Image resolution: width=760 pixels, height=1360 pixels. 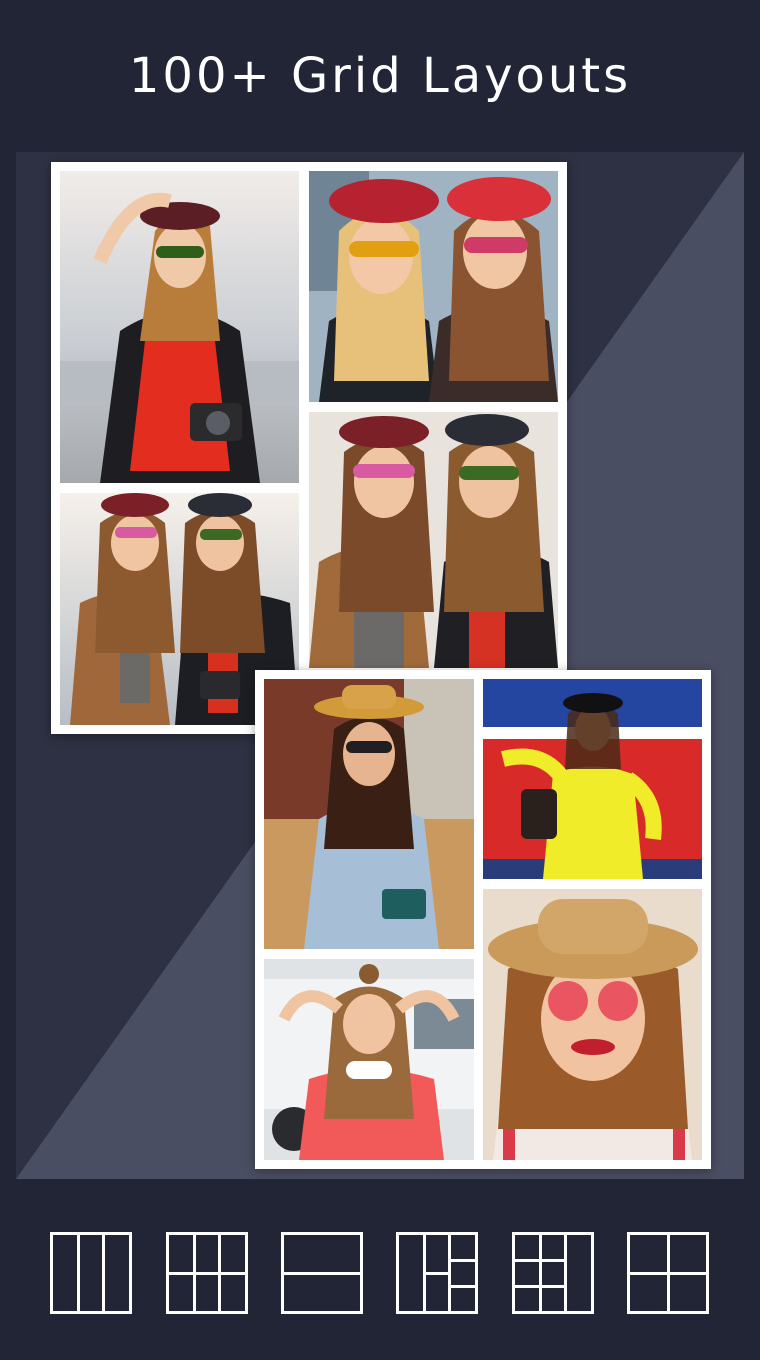 I want to click on header: 100+ Grid Layouts, so click(x=380, y=76).